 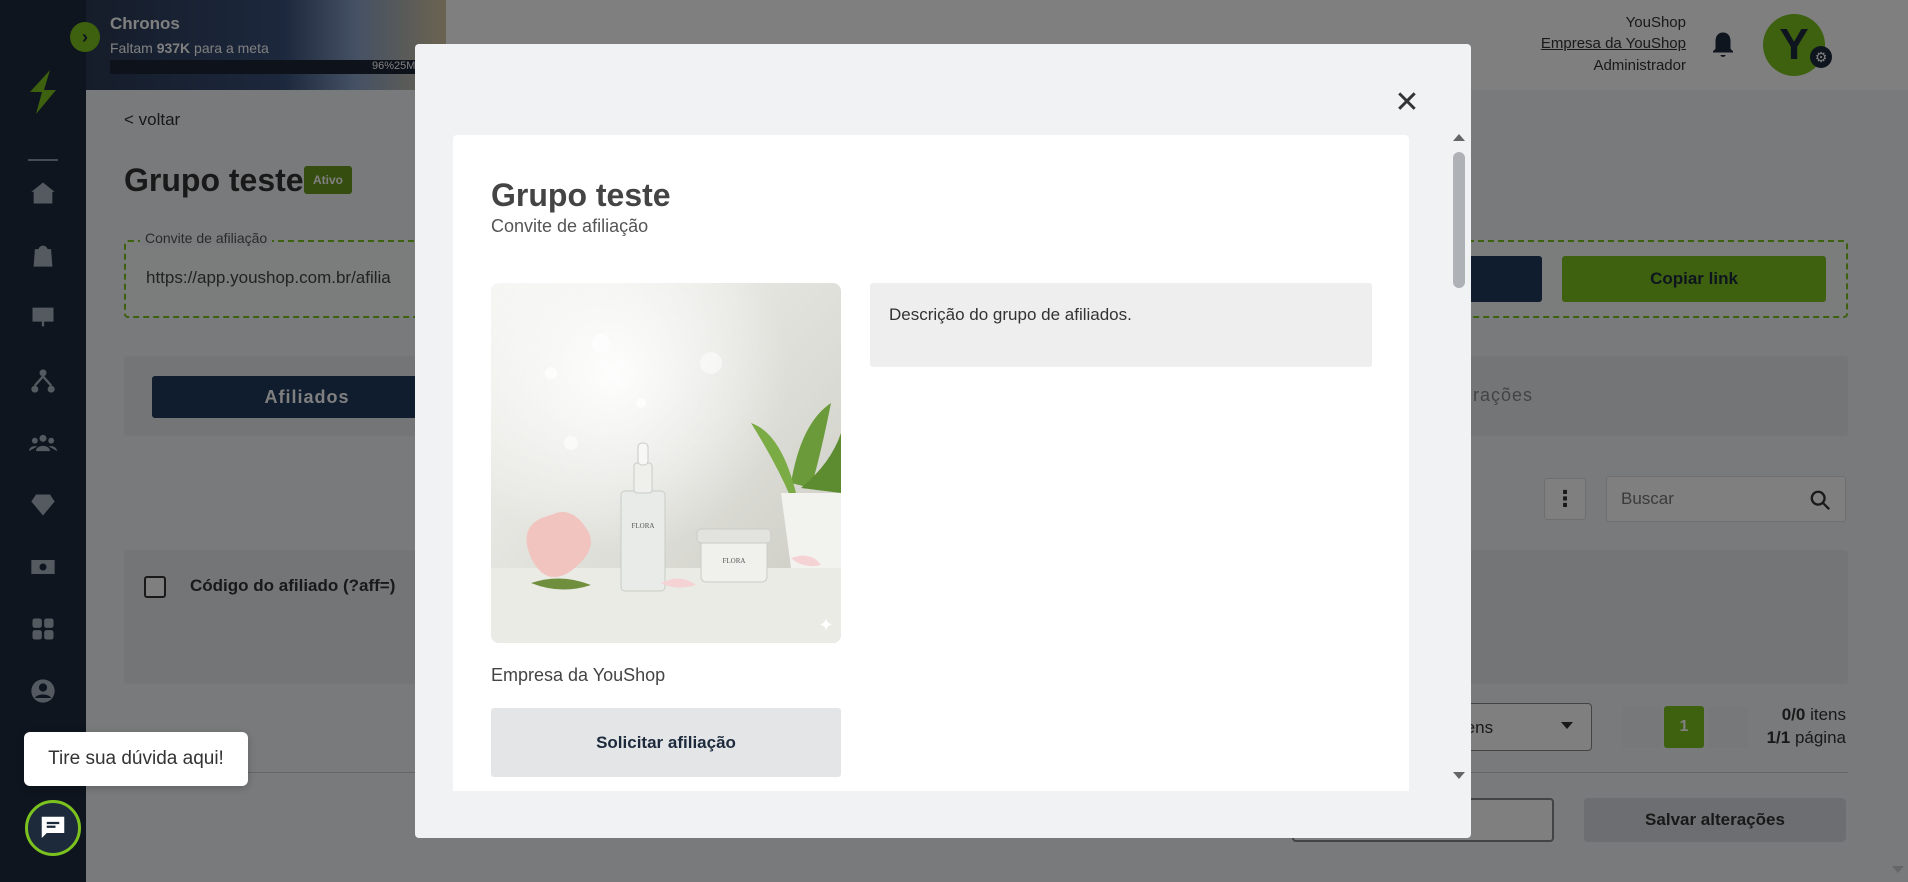 I want to click on request-affiliation-button: Solicitar afiliação, so click(x=666, y=742).